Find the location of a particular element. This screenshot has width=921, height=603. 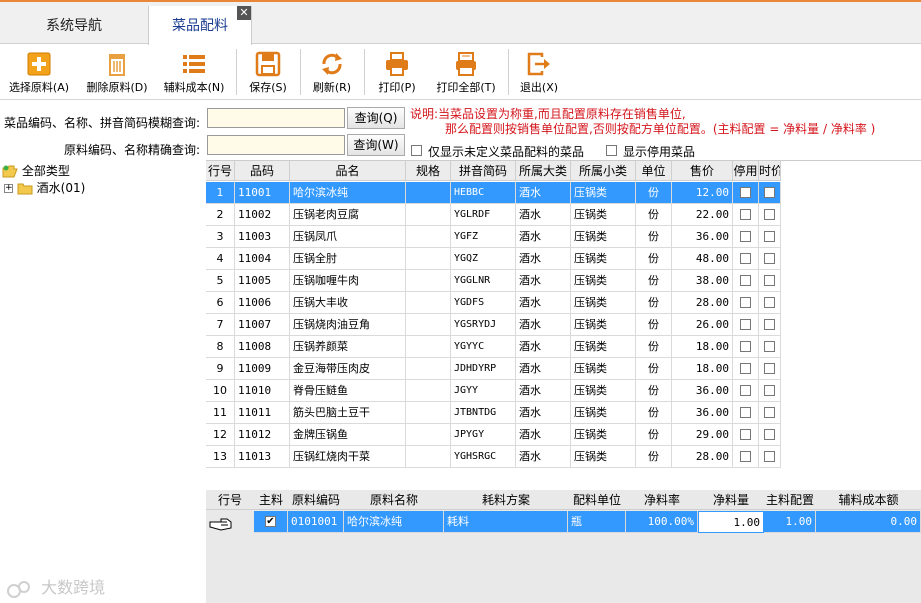

save-button: 保存(S) is located at coordinates (268, 72).